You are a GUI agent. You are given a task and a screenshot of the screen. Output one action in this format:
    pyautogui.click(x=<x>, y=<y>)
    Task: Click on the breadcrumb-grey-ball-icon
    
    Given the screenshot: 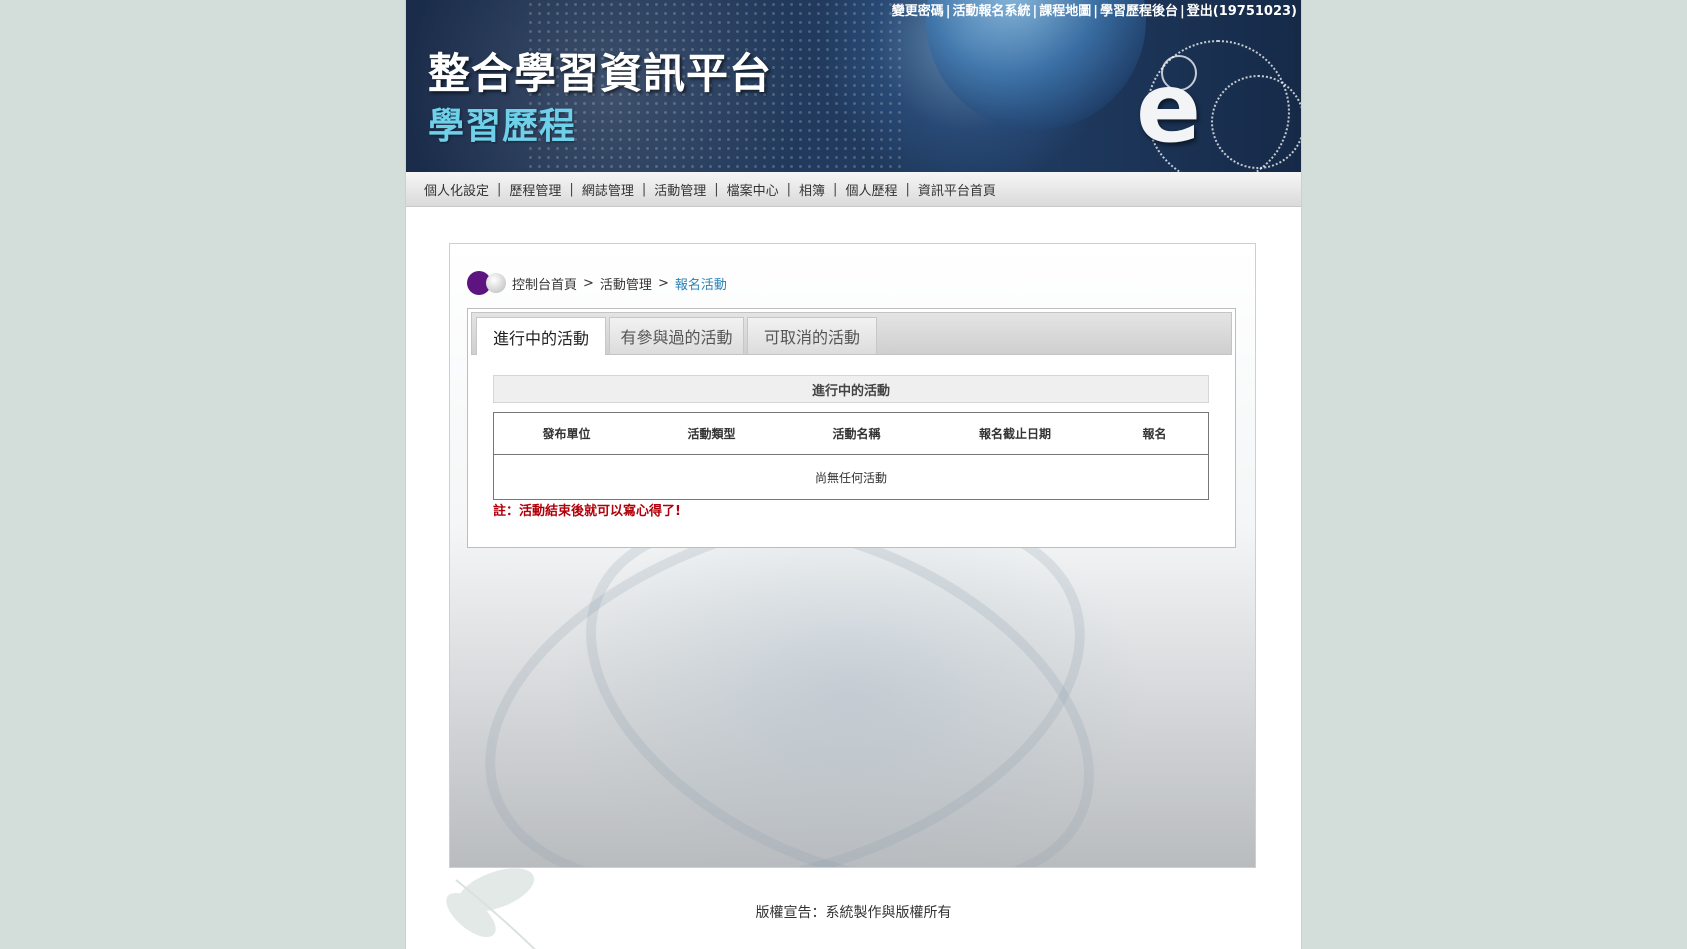 What is the action you would take?
    pyautogui.click(x=496, y=283)
    